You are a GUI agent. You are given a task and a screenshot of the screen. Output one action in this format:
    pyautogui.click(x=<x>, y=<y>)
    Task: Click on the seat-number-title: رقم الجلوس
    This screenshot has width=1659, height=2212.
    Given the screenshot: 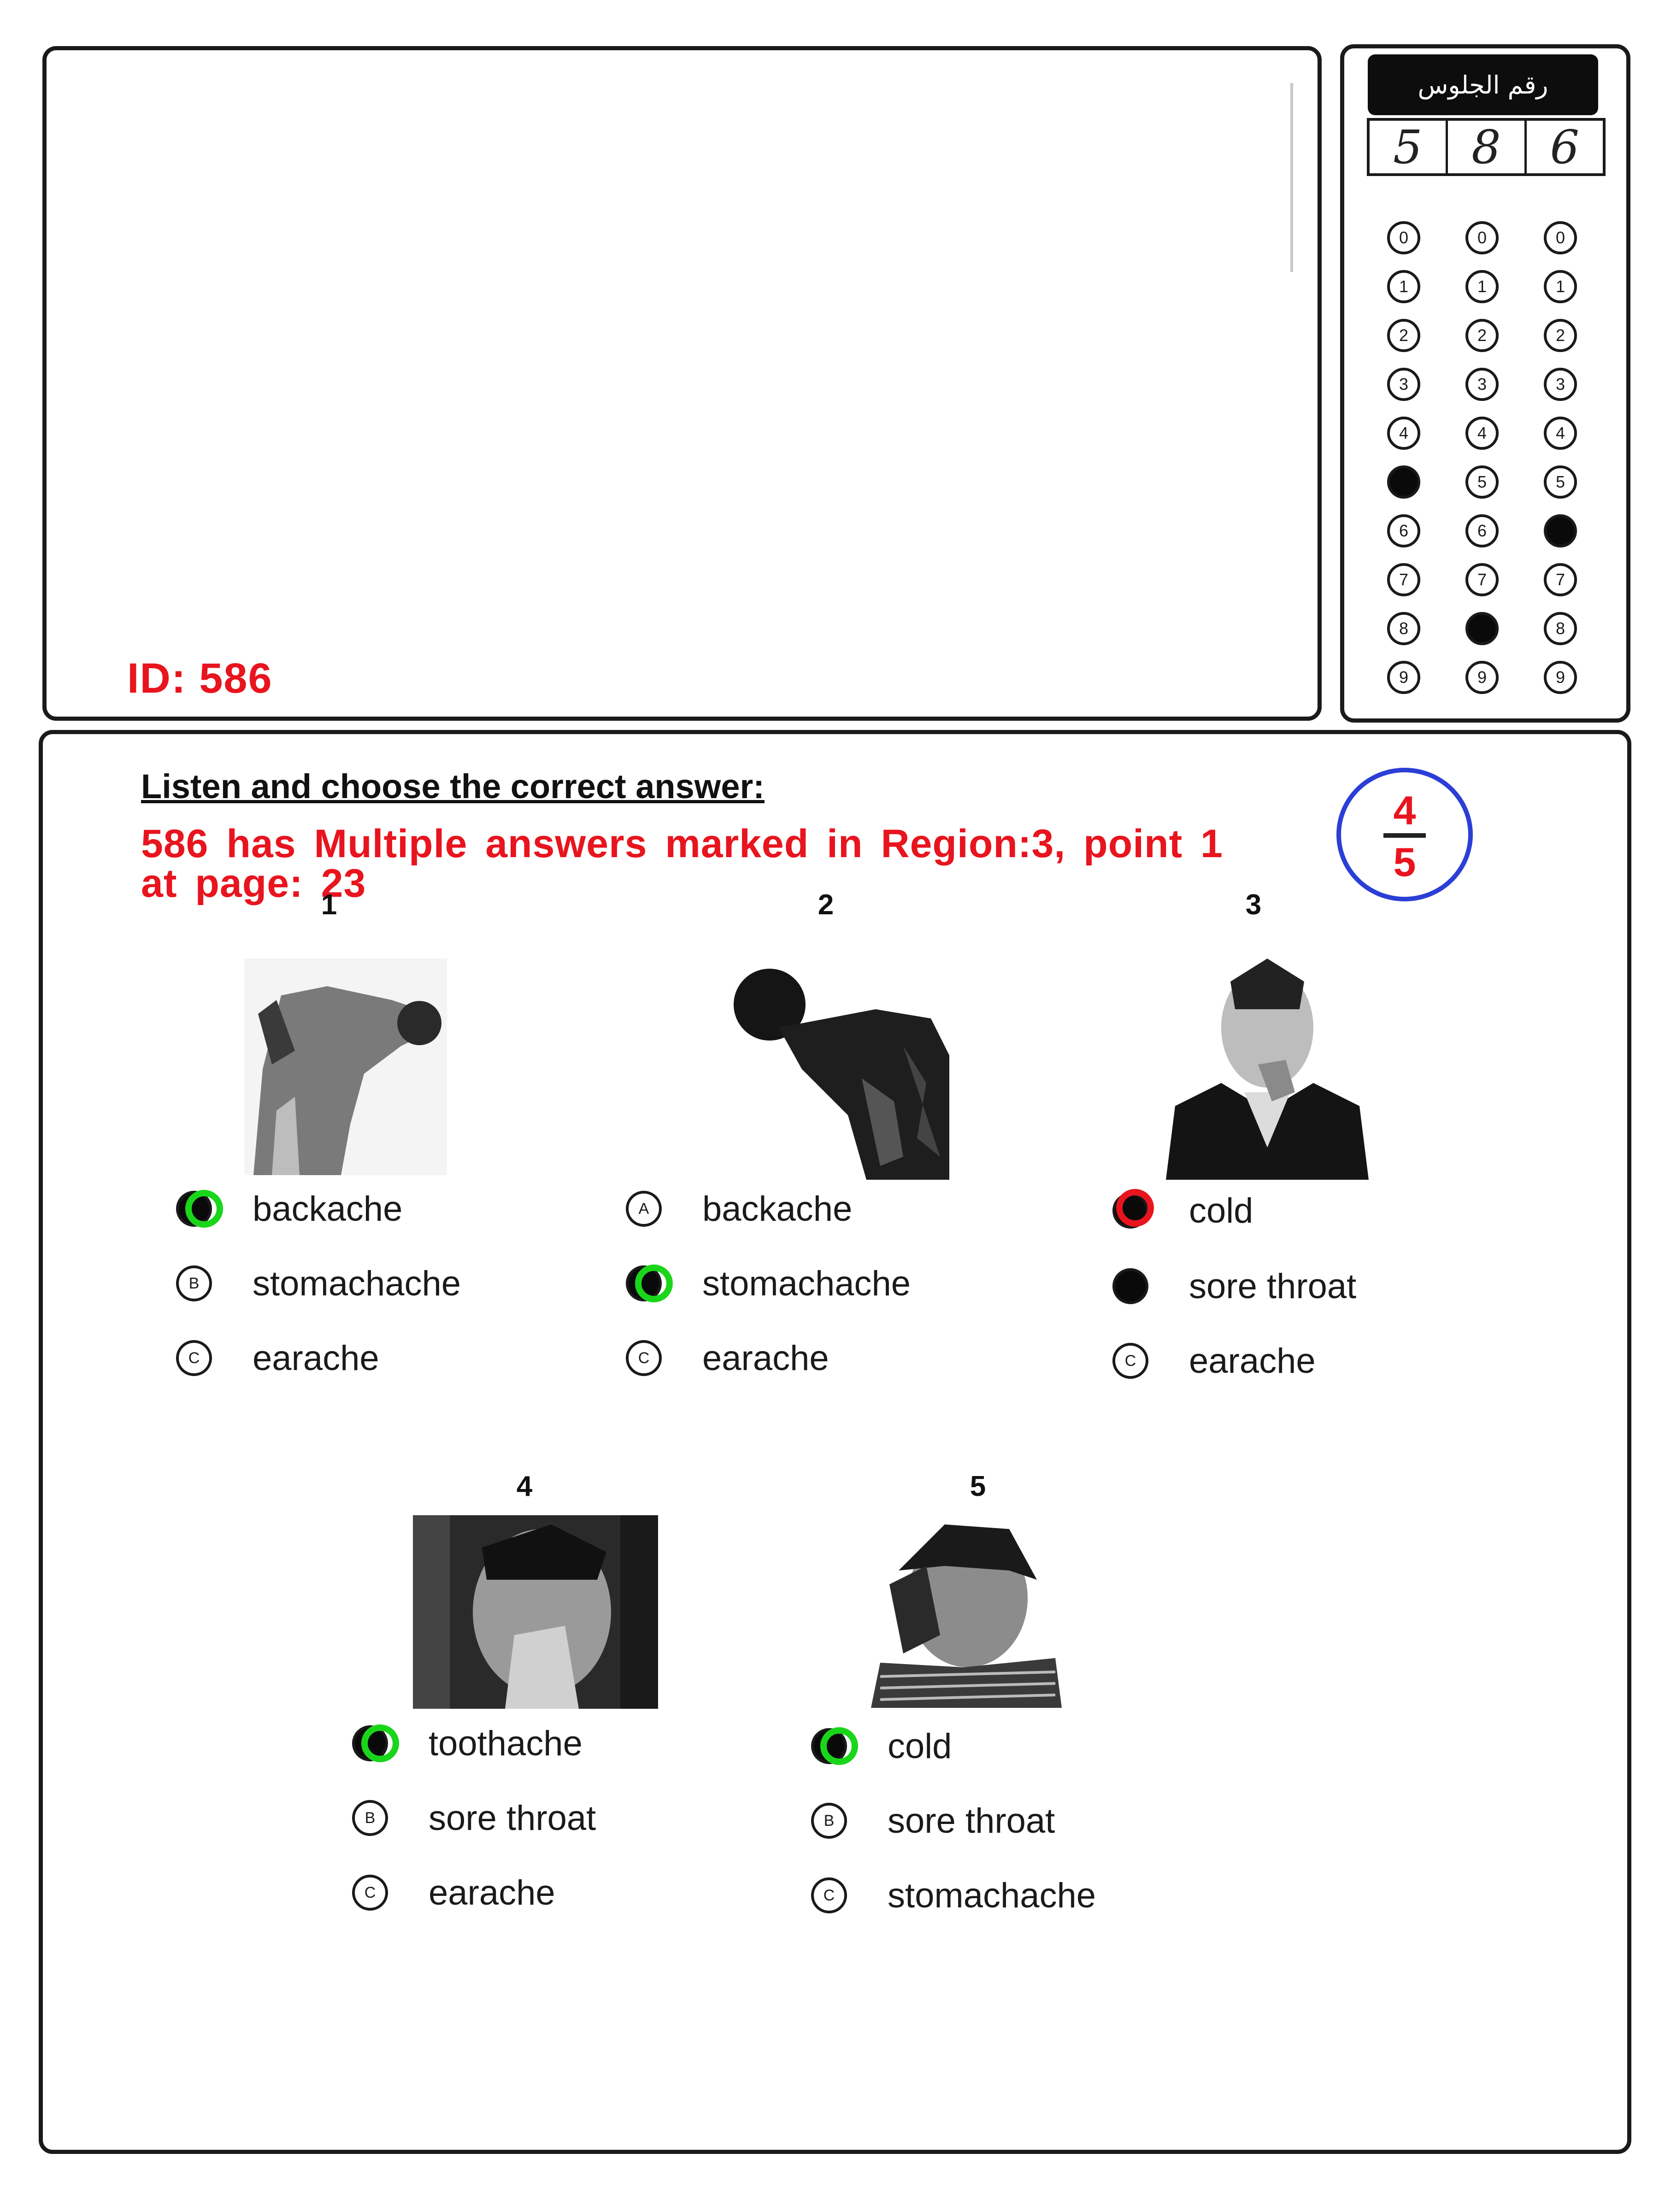 What is the action you would take?
    pyautogui.click(x=1483, y=84)
    